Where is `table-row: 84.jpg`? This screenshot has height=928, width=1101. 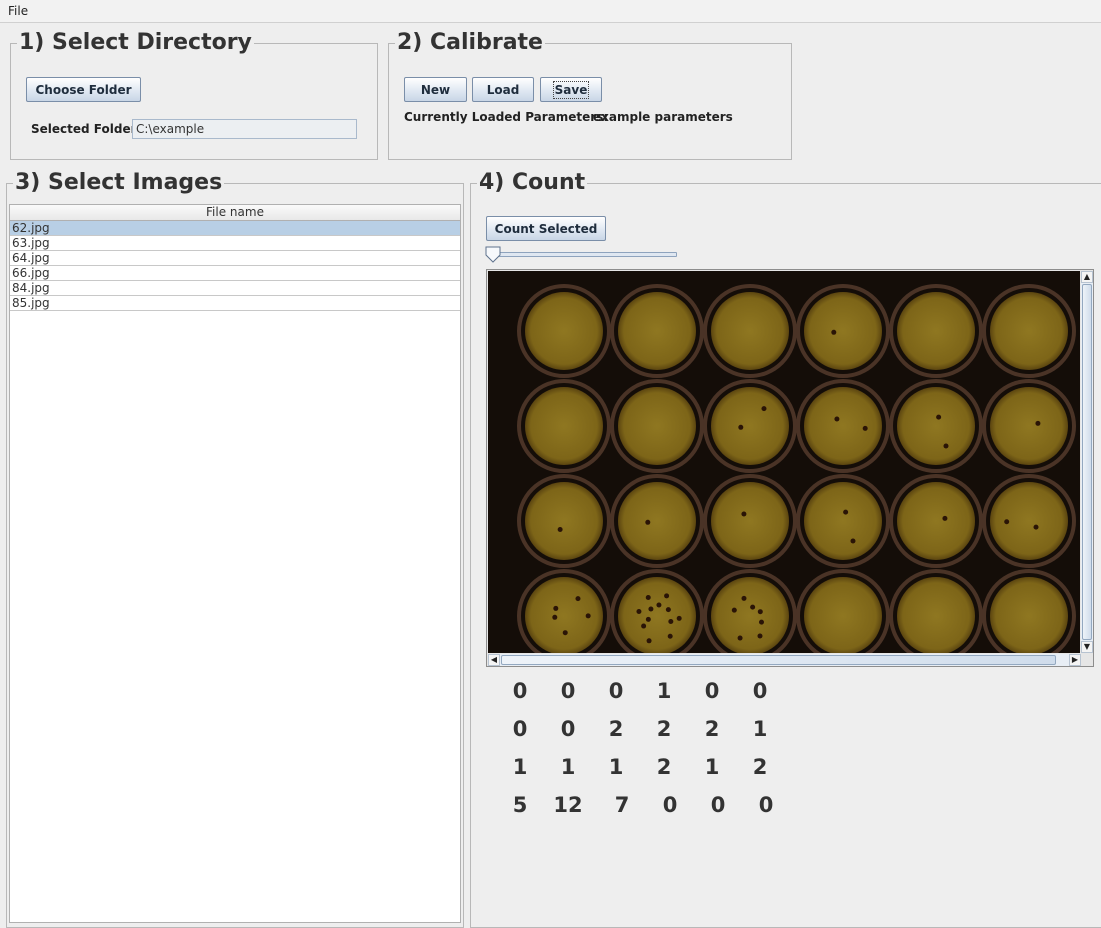
table-row: 84.jpg is located at coordinates (235, 288).